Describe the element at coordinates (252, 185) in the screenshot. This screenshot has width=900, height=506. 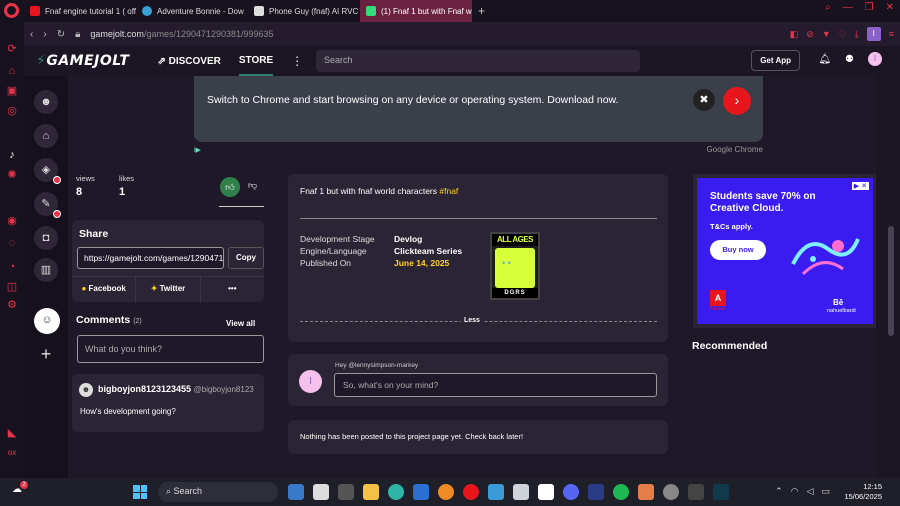
I see `dislike-icon: 👎︎` at that location.